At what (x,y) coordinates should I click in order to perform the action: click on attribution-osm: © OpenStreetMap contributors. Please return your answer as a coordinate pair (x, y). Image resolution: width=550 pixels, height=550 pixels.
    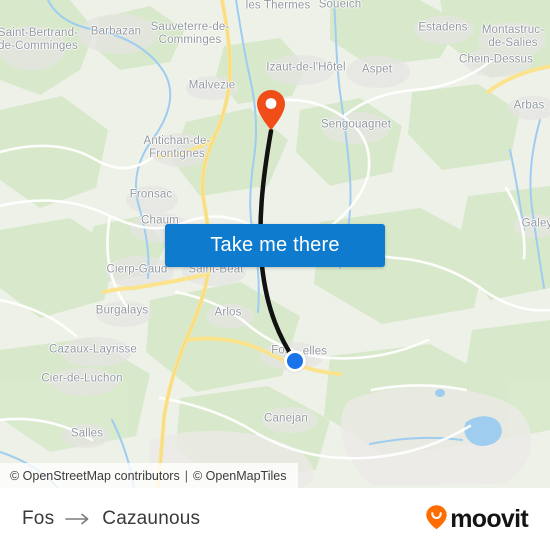
    Looking at the image, I should click on (95, 476).